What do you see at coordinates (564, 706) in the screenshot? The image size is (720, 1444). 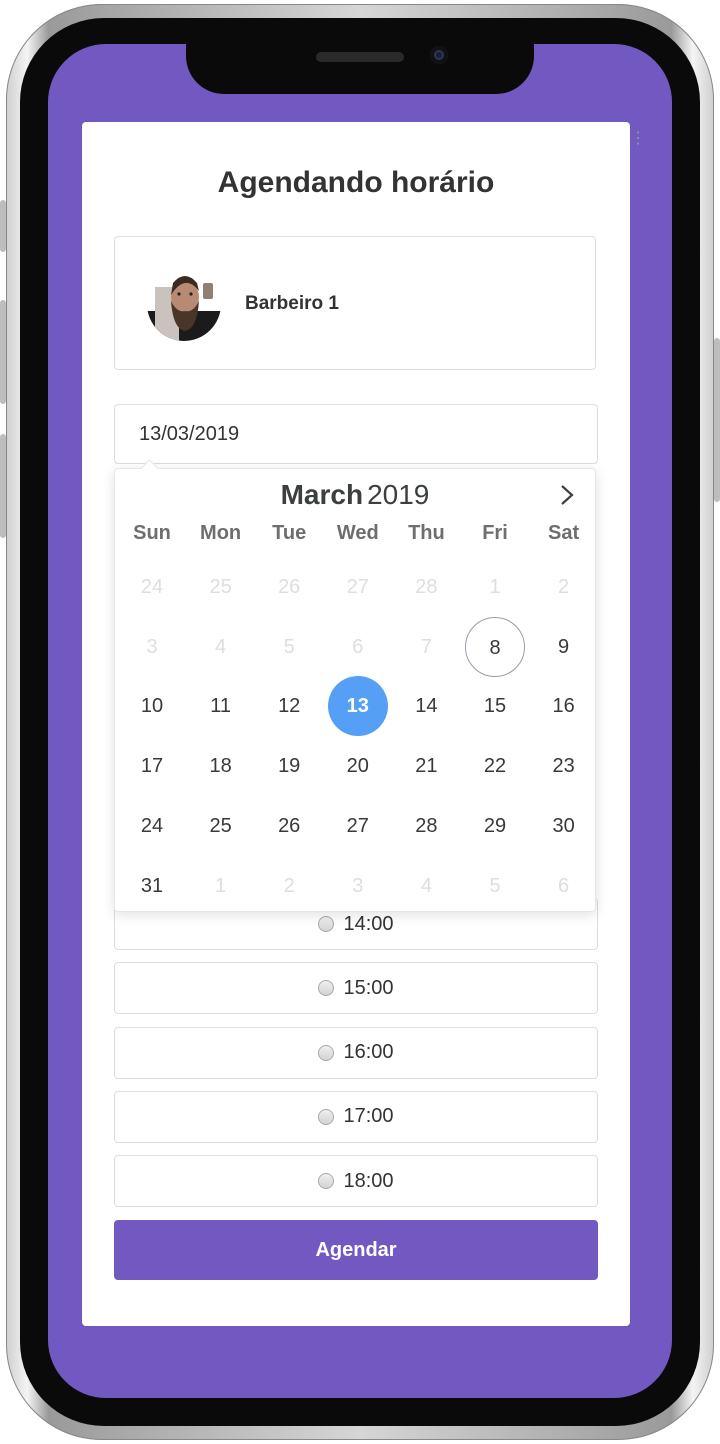 I see `calendar-day: 16` at bounding box center [564, 706].